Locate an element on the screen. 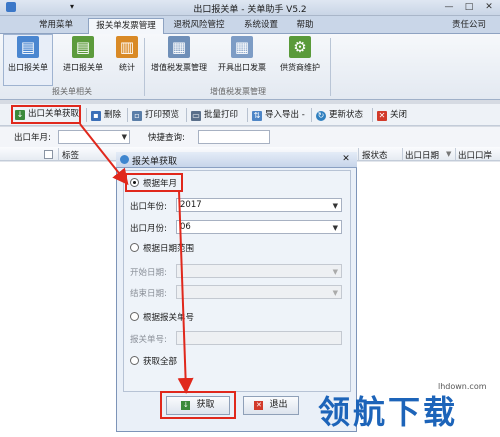 Image resolution: width=500 pixels, height=437 pixels. watermark-site: lhdown.com is located at coordinates (462, 386).